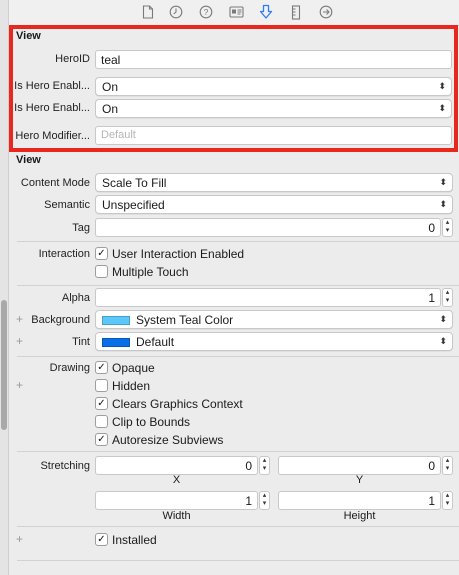 The height and width of the screenshot is (575, 459). Describe the element at coordinates (264, 465) in the screenshot. I see `stretch-x-stepper: ▴ ▾` at that location.